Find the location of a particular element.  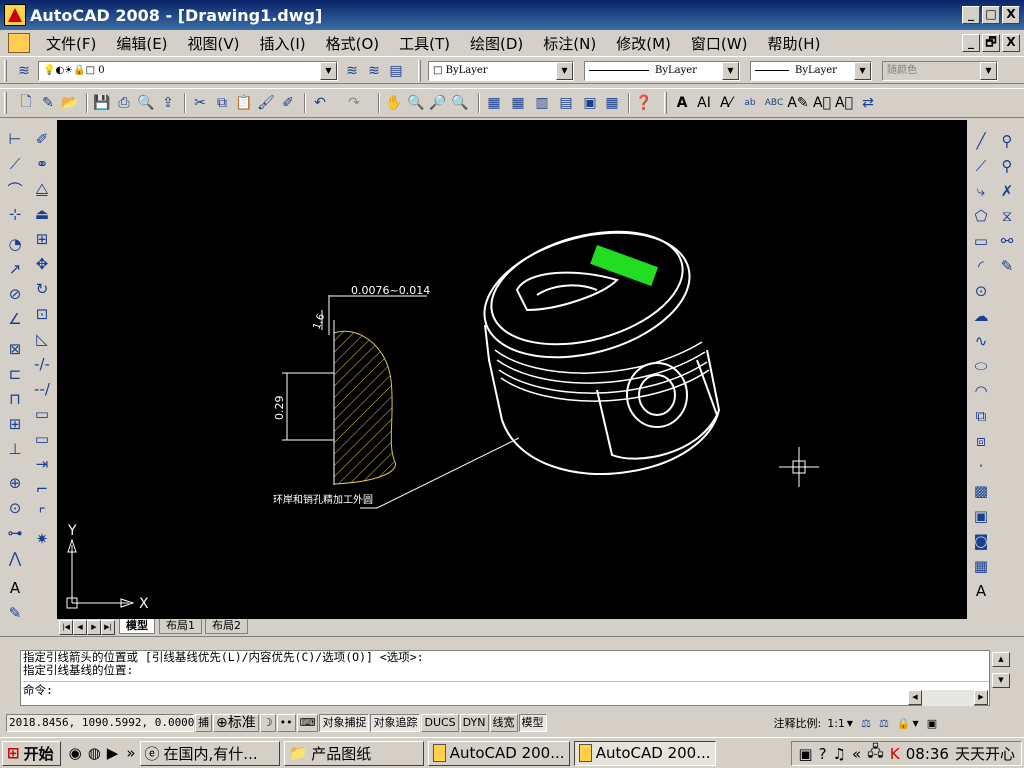

find-text-icon: ab is located at coordinates (750, 103).